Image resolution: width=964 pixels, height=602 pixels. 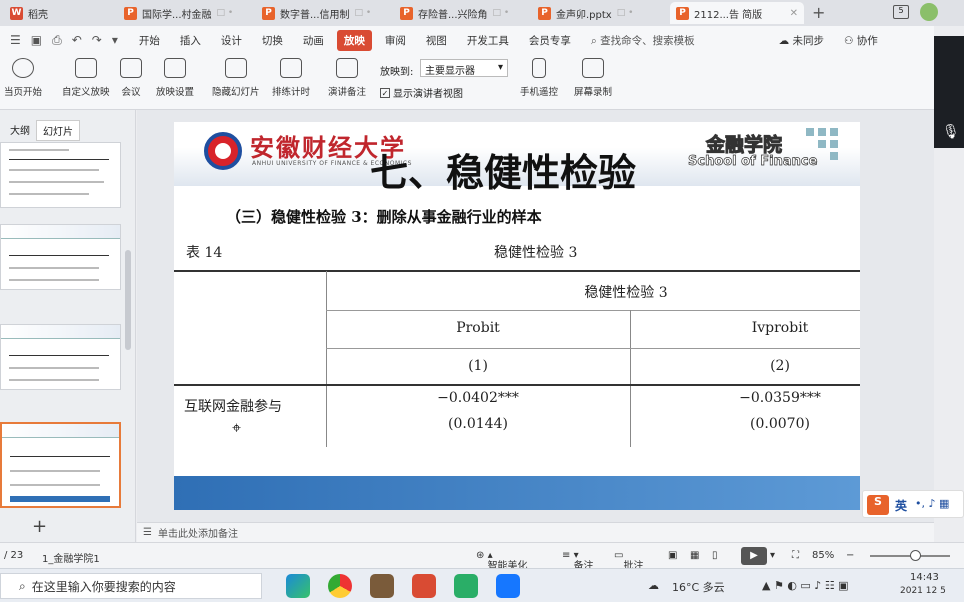 What do you see at coordinates (424, 586) in the screenshot?
I see `wps-office-icon` at bounding box center [424, 586].